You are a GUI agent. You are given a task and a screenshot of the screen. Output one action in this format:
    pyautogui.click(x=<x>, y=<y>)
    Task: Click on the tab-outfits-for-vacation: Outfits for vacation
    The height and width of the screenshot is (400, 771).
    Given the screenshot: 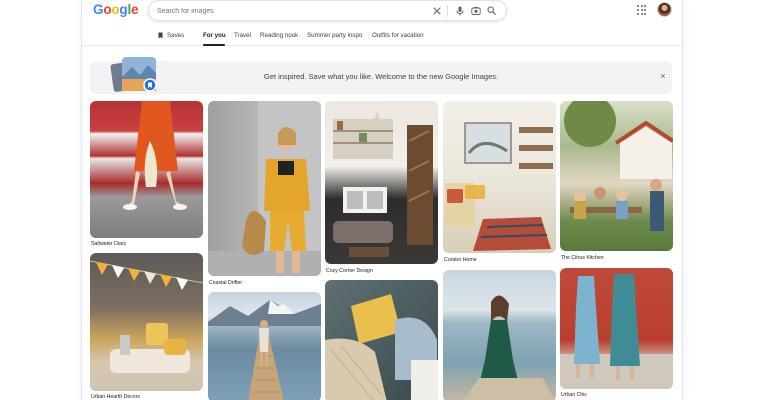 What is the action you would take?
    pyautogui.click(x=398, y=35)
    